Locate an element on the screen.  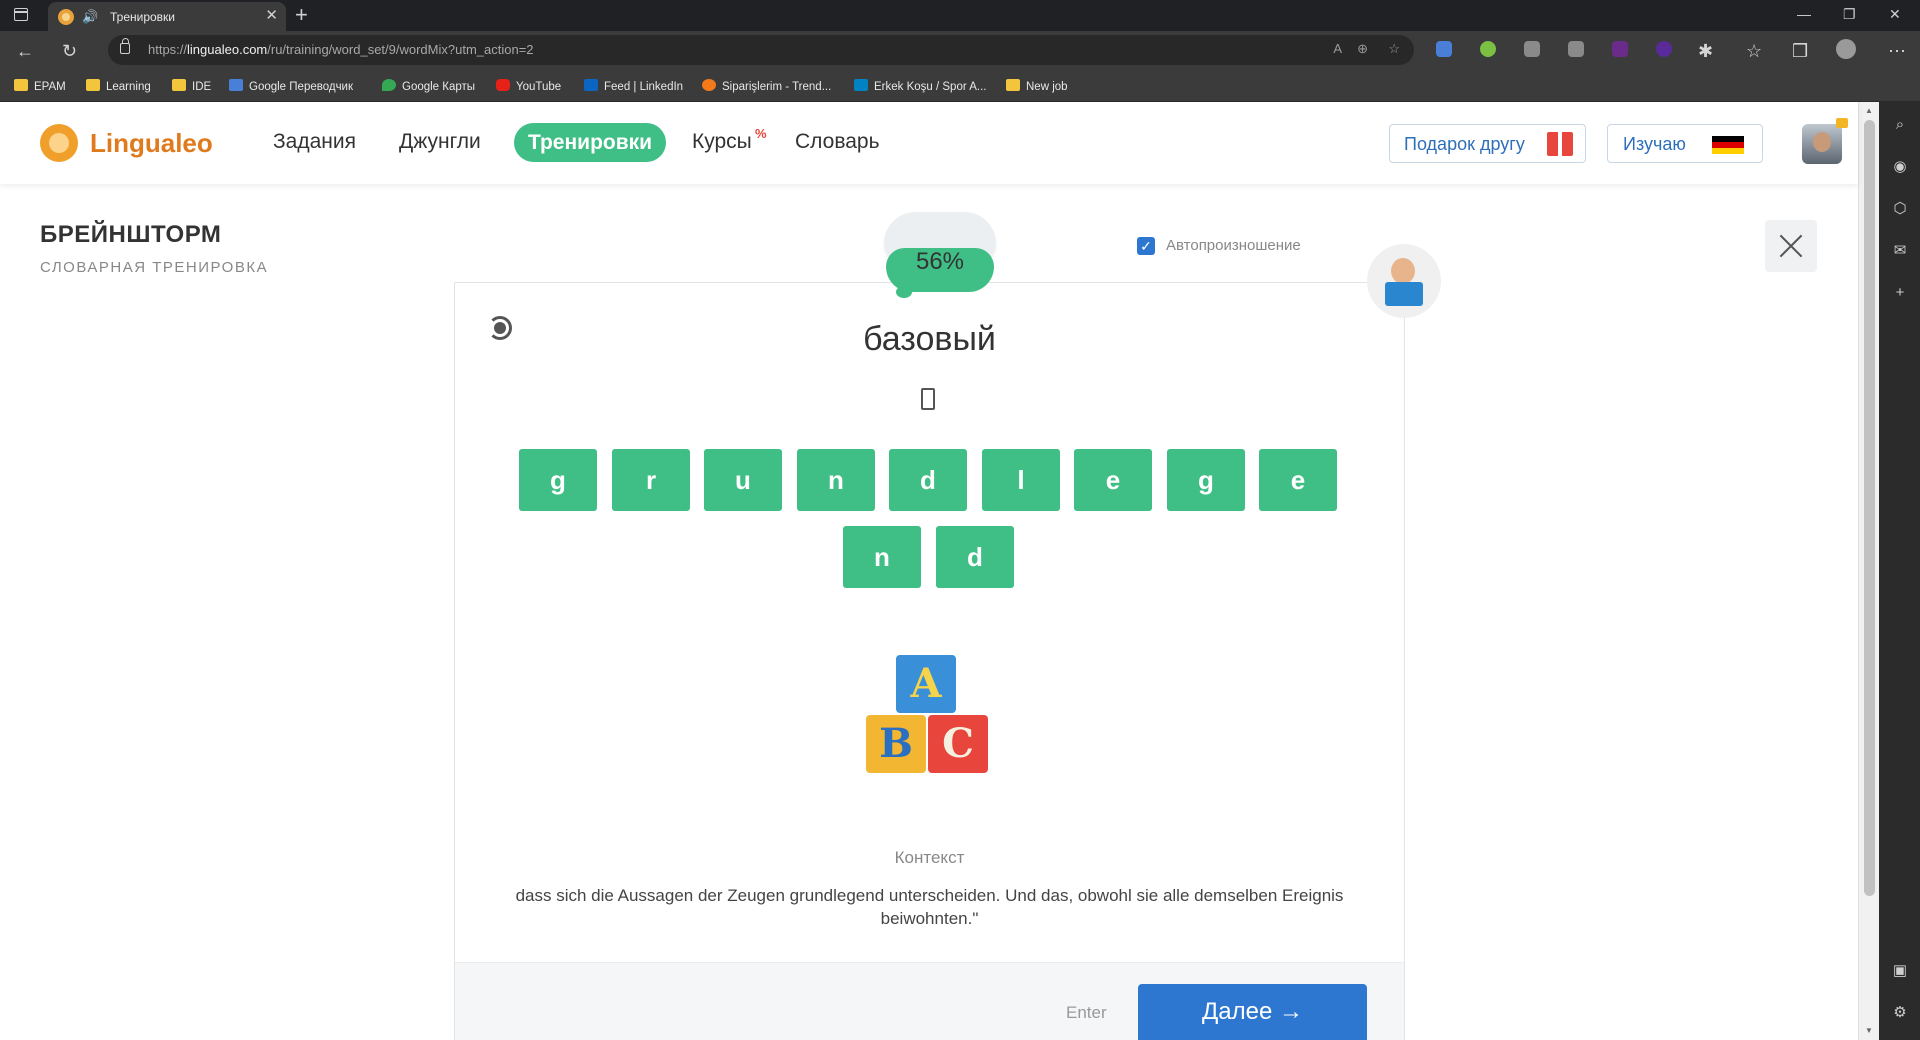
letter-tile: u is located at coordinates (743, 480).